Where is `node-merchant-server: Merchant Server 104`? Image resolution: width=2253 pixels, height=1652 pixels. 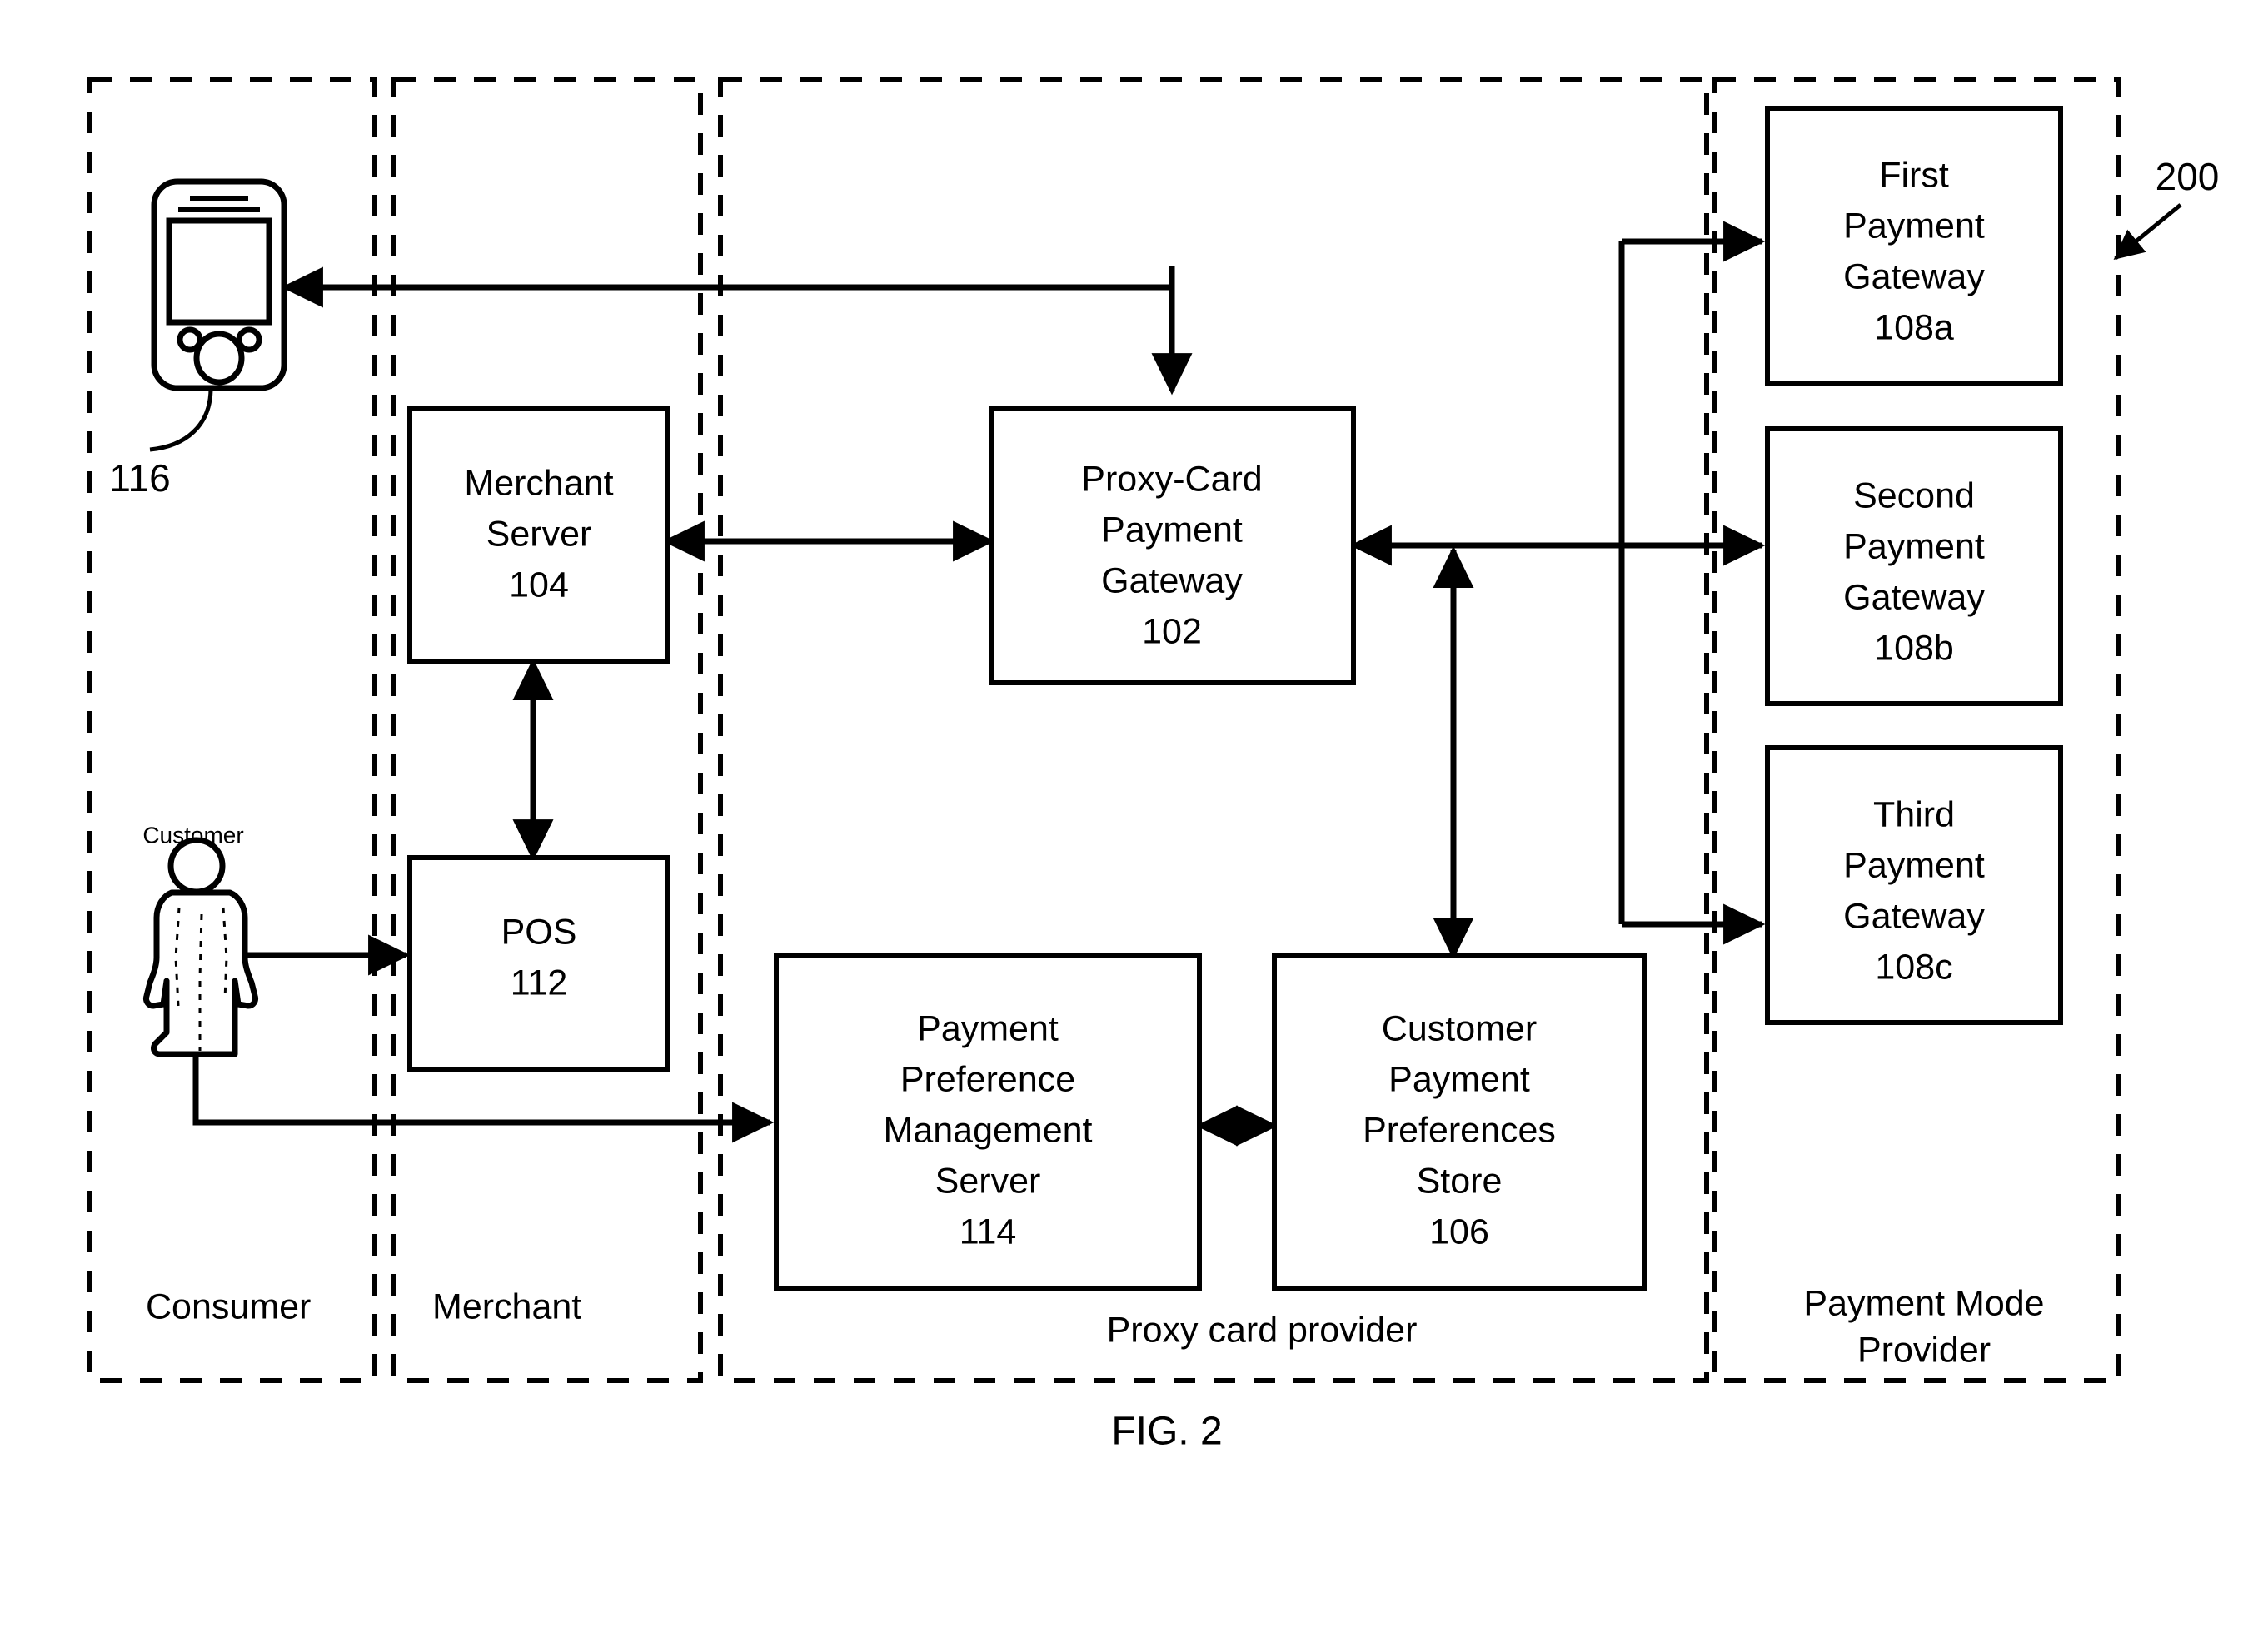 node-merchant-server: Merchant Server 104 is located at coordinates (539, 535).